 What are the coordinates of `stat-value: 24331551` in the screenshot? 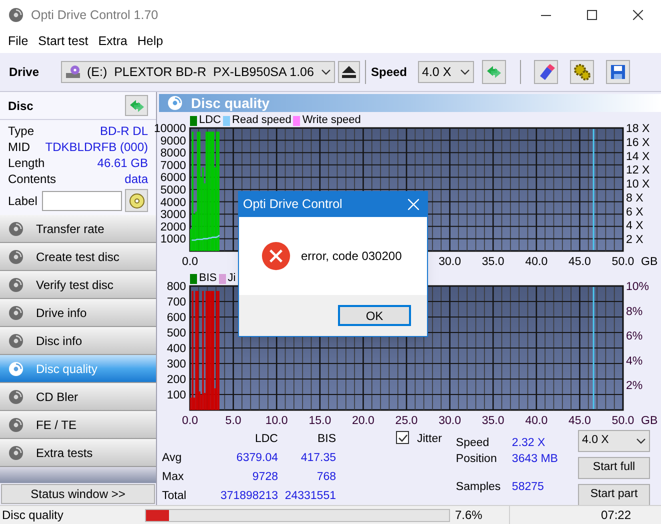 It's located at (310, 496).